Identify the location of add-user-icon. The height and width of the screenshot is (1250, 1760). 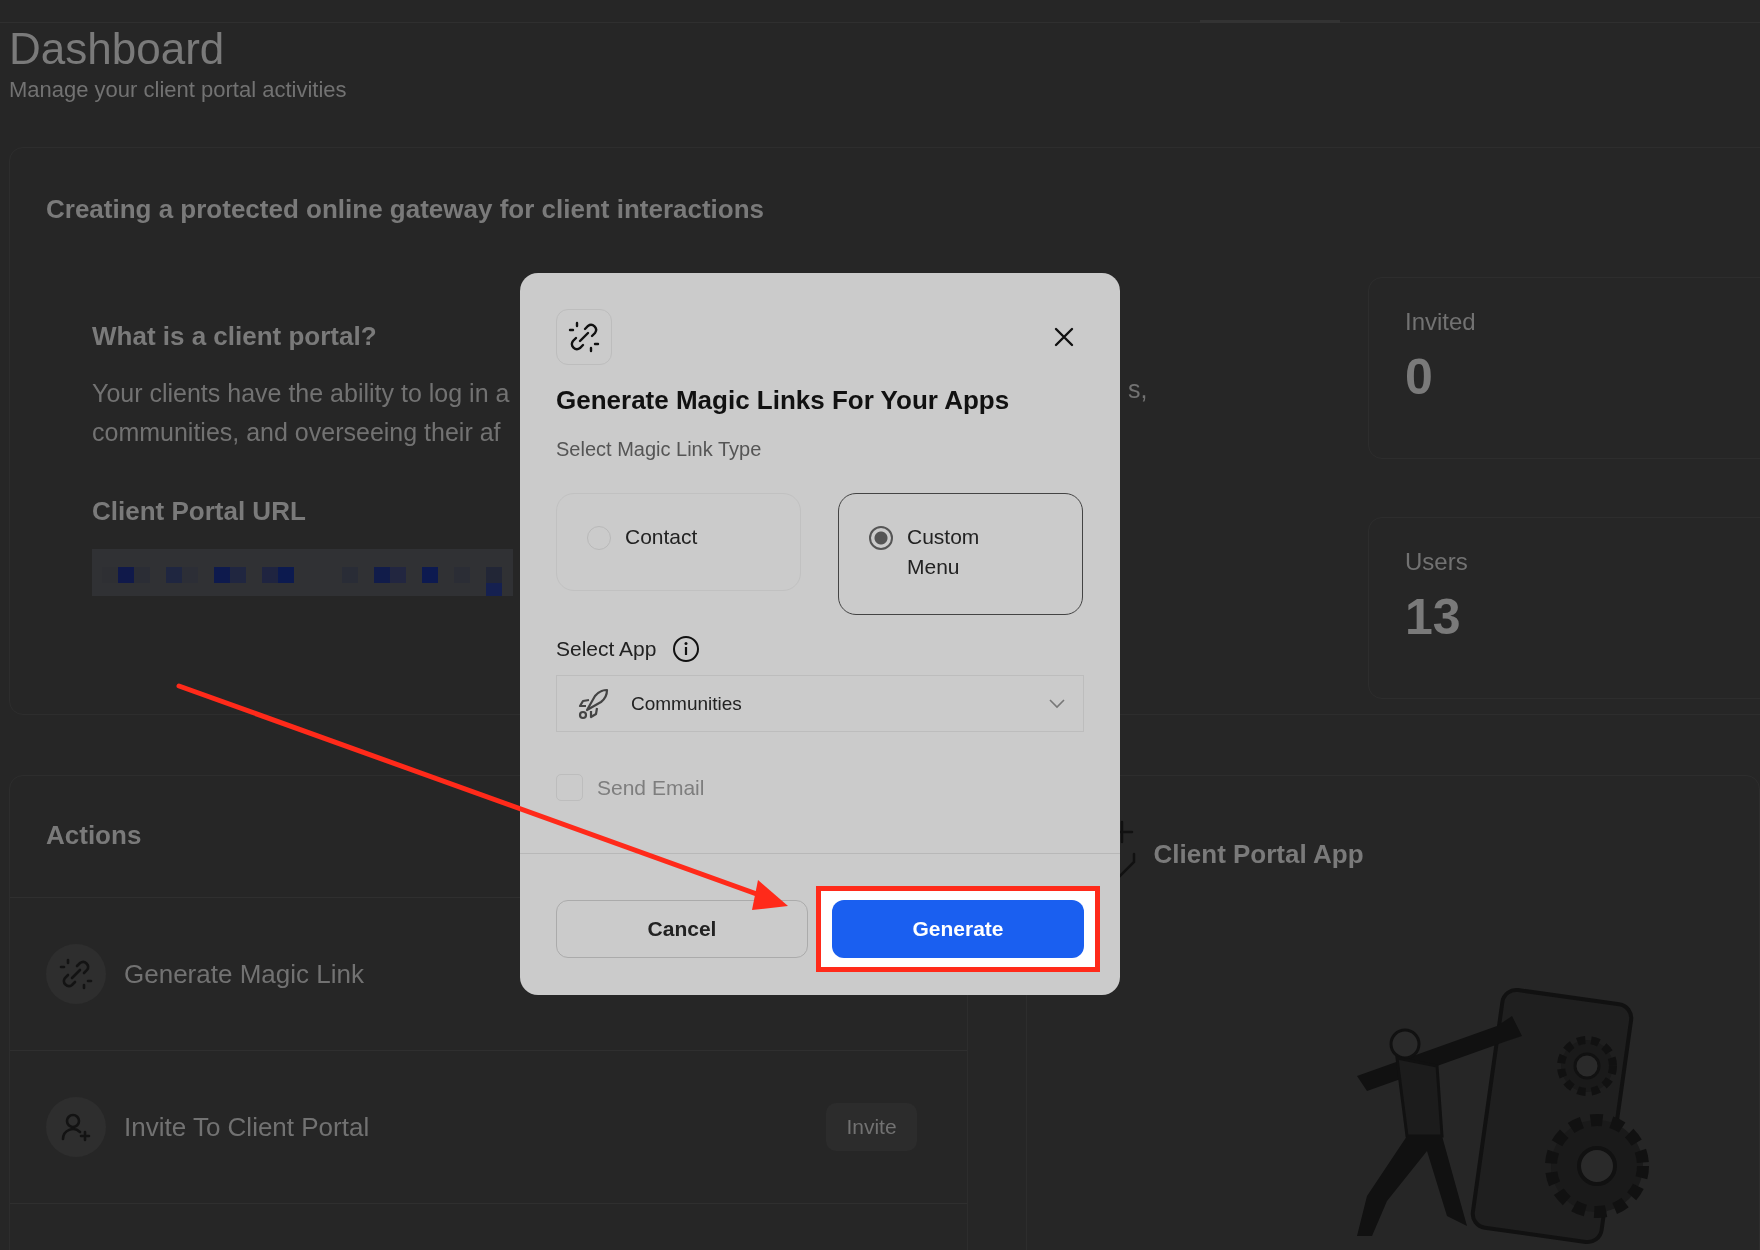
(76, 1127).